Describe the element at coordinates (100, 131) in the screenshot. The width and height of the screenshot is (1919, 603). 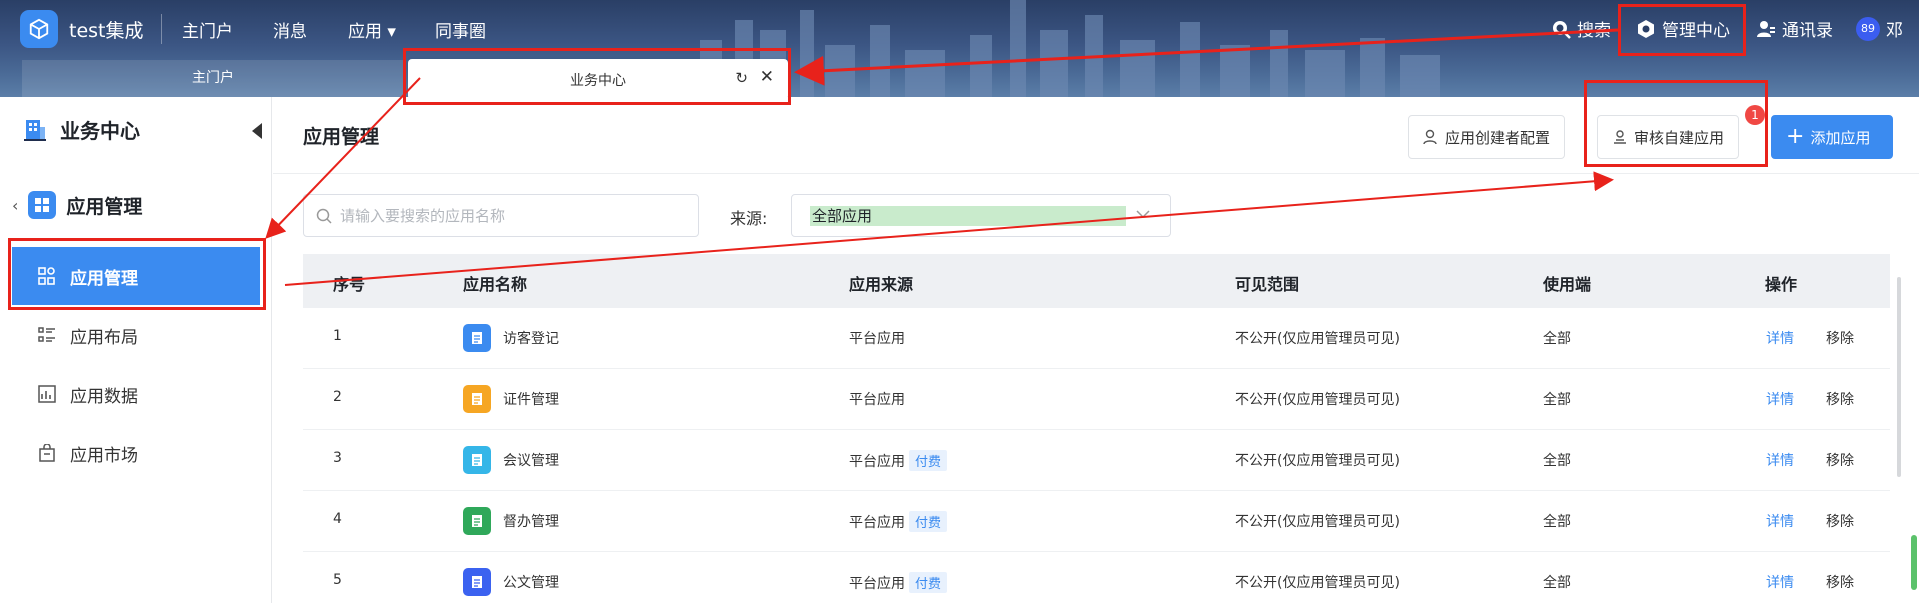
I see `sidebar-title: 业务中心` at that location.